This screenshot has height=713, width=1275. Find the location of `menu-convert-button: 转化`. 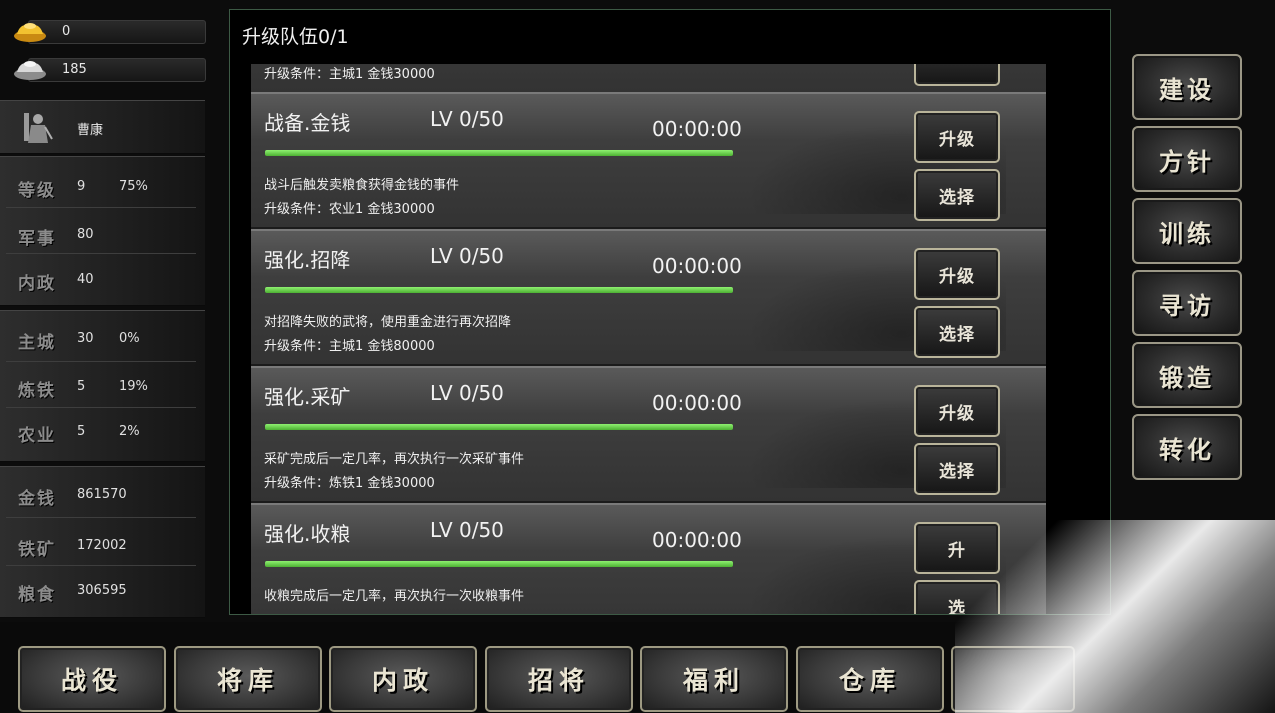

menu-convert-button: 转化 is located at coordinates (1187, 447).